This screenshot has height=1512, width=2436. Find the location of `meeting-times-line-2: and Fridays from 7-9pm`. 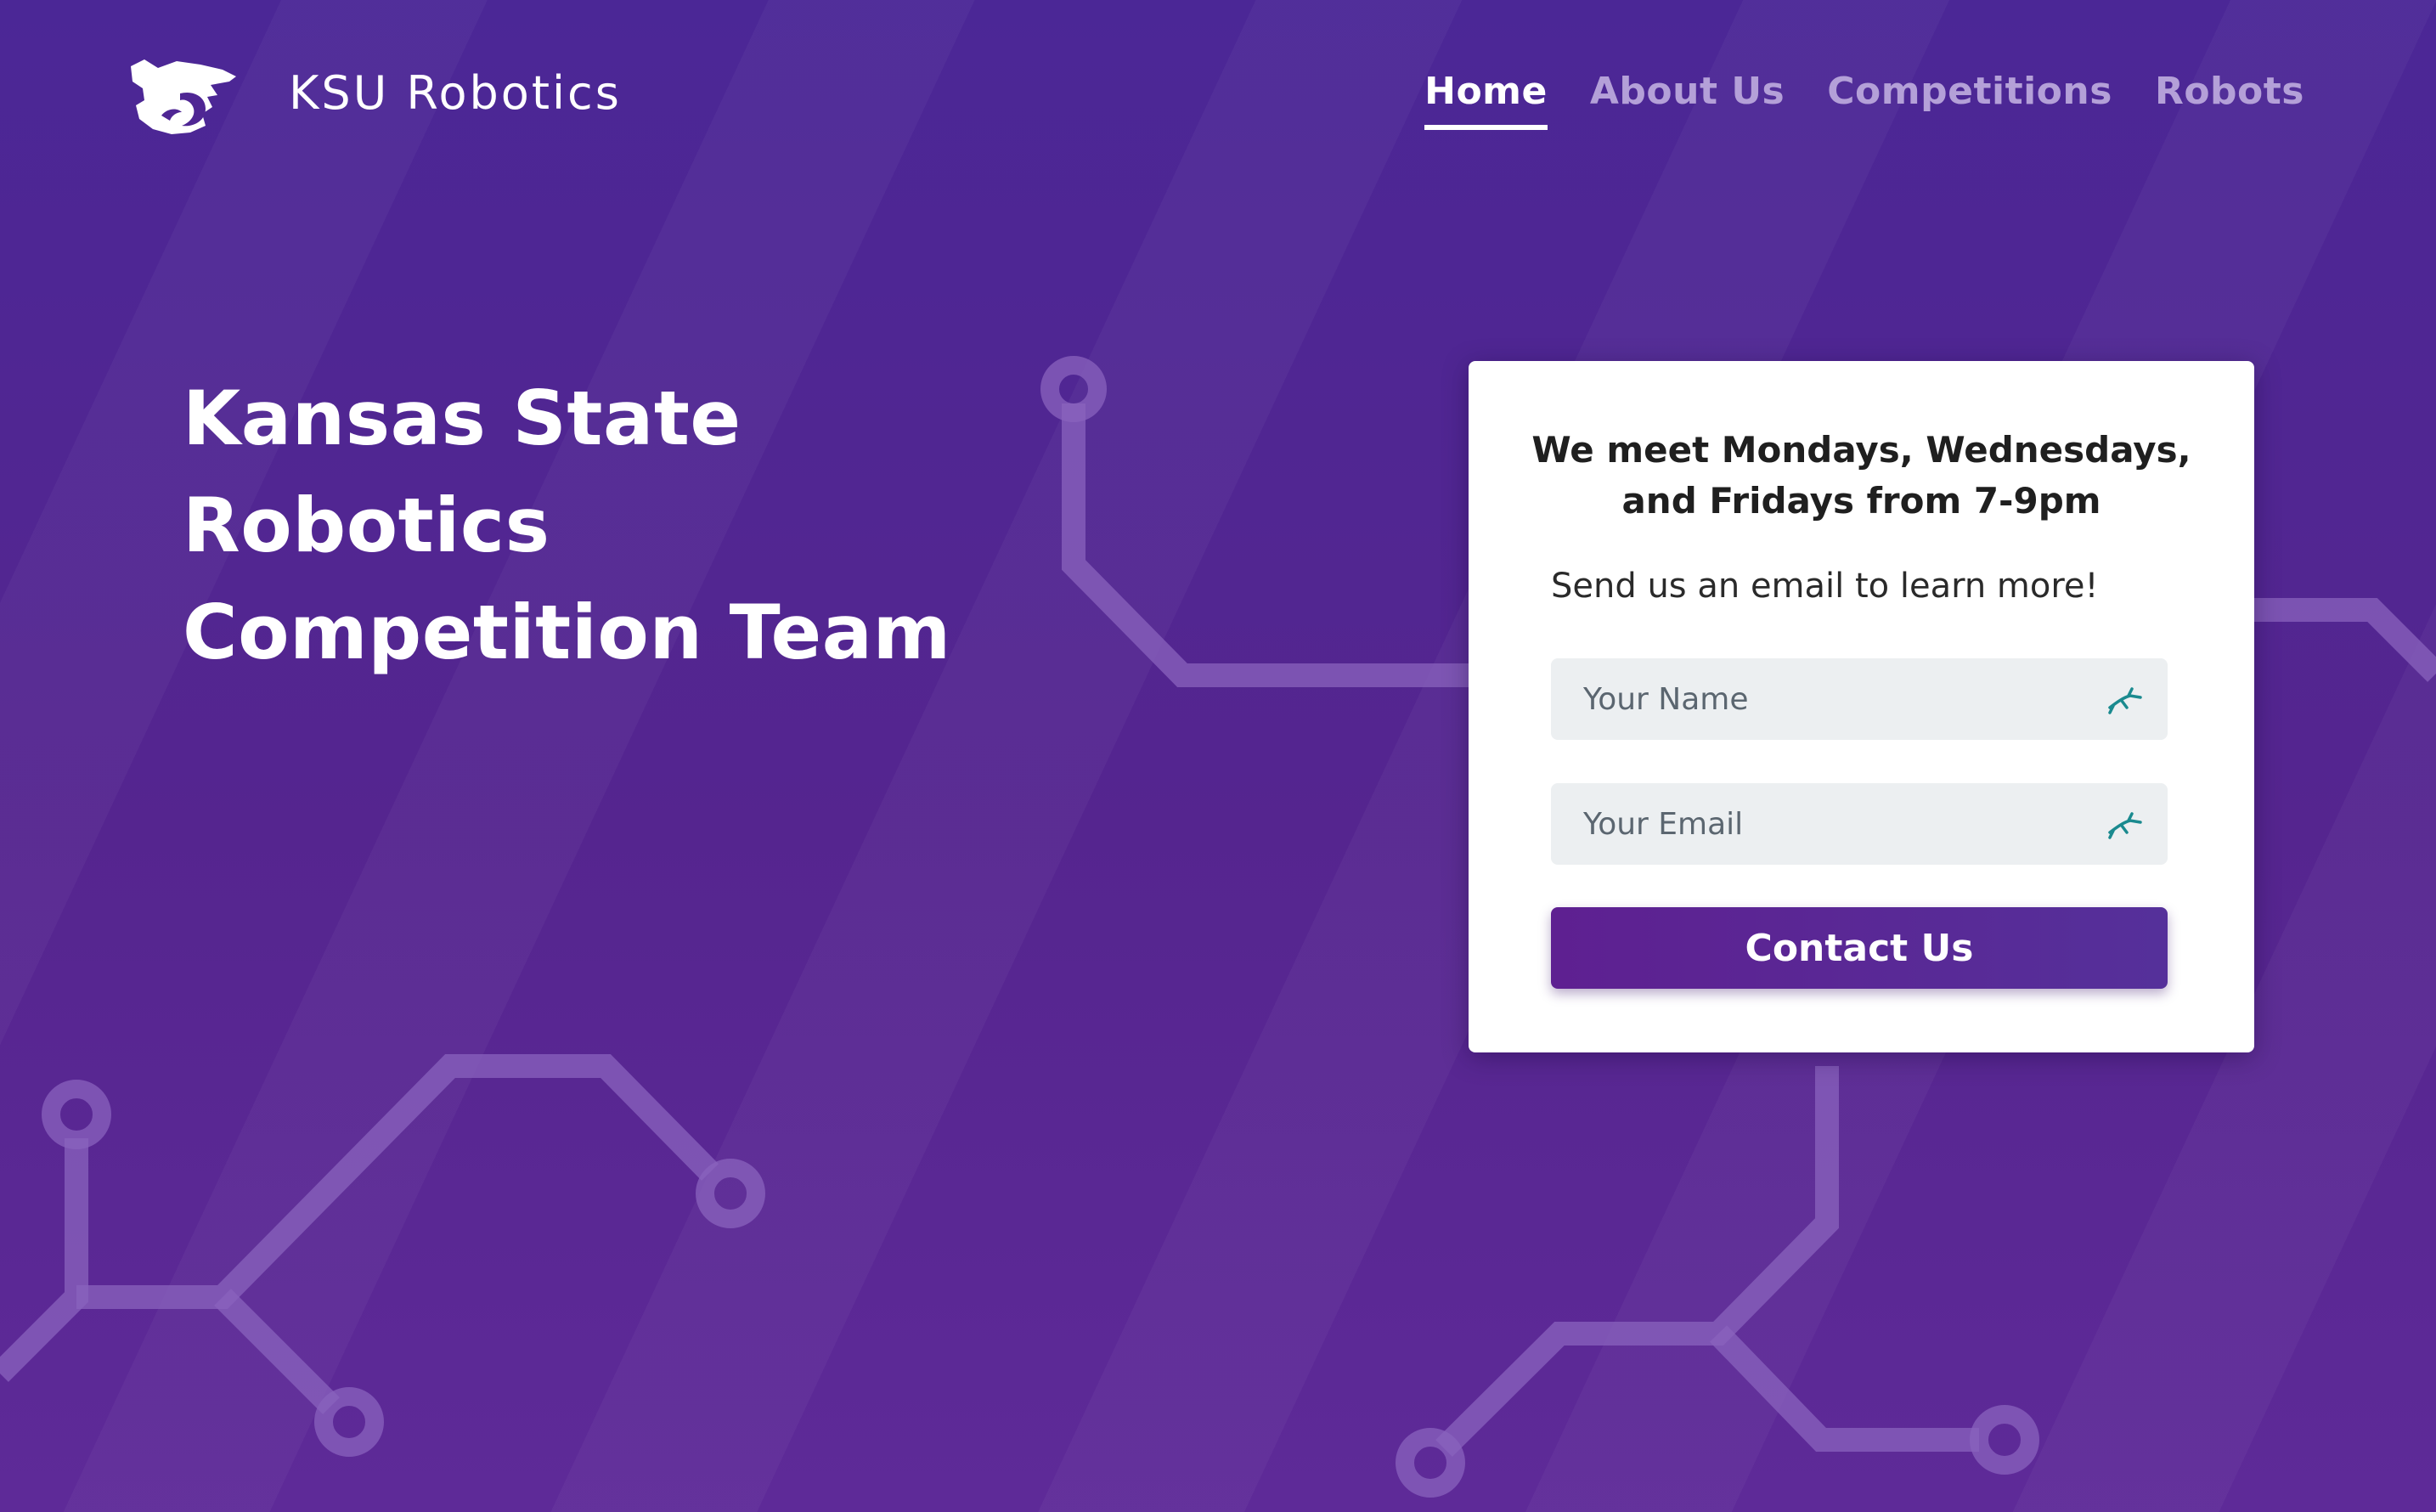

meeting-times-line-2: and Fridays from 7-9pm is located at coordinates (1861, 501).